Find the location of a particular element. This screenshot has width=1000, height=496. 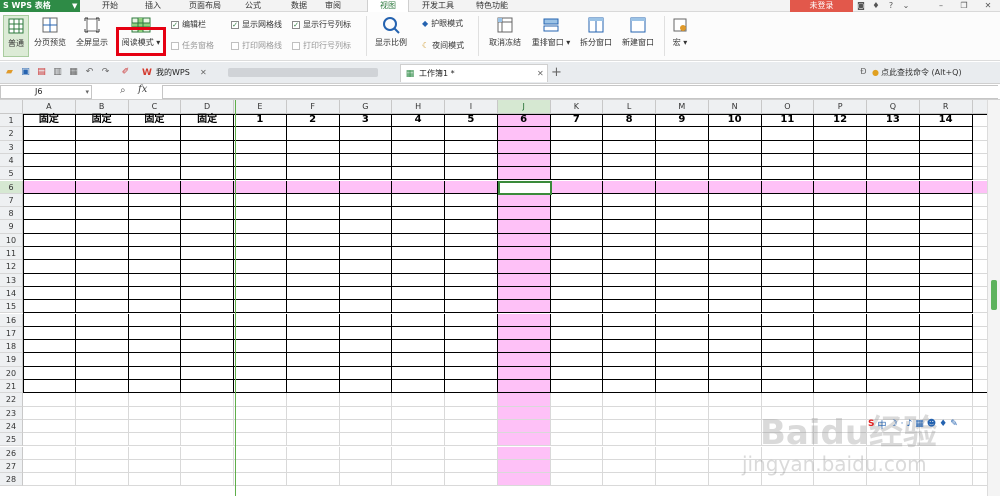

row-header: 26 is located at coordinates (11, 453).